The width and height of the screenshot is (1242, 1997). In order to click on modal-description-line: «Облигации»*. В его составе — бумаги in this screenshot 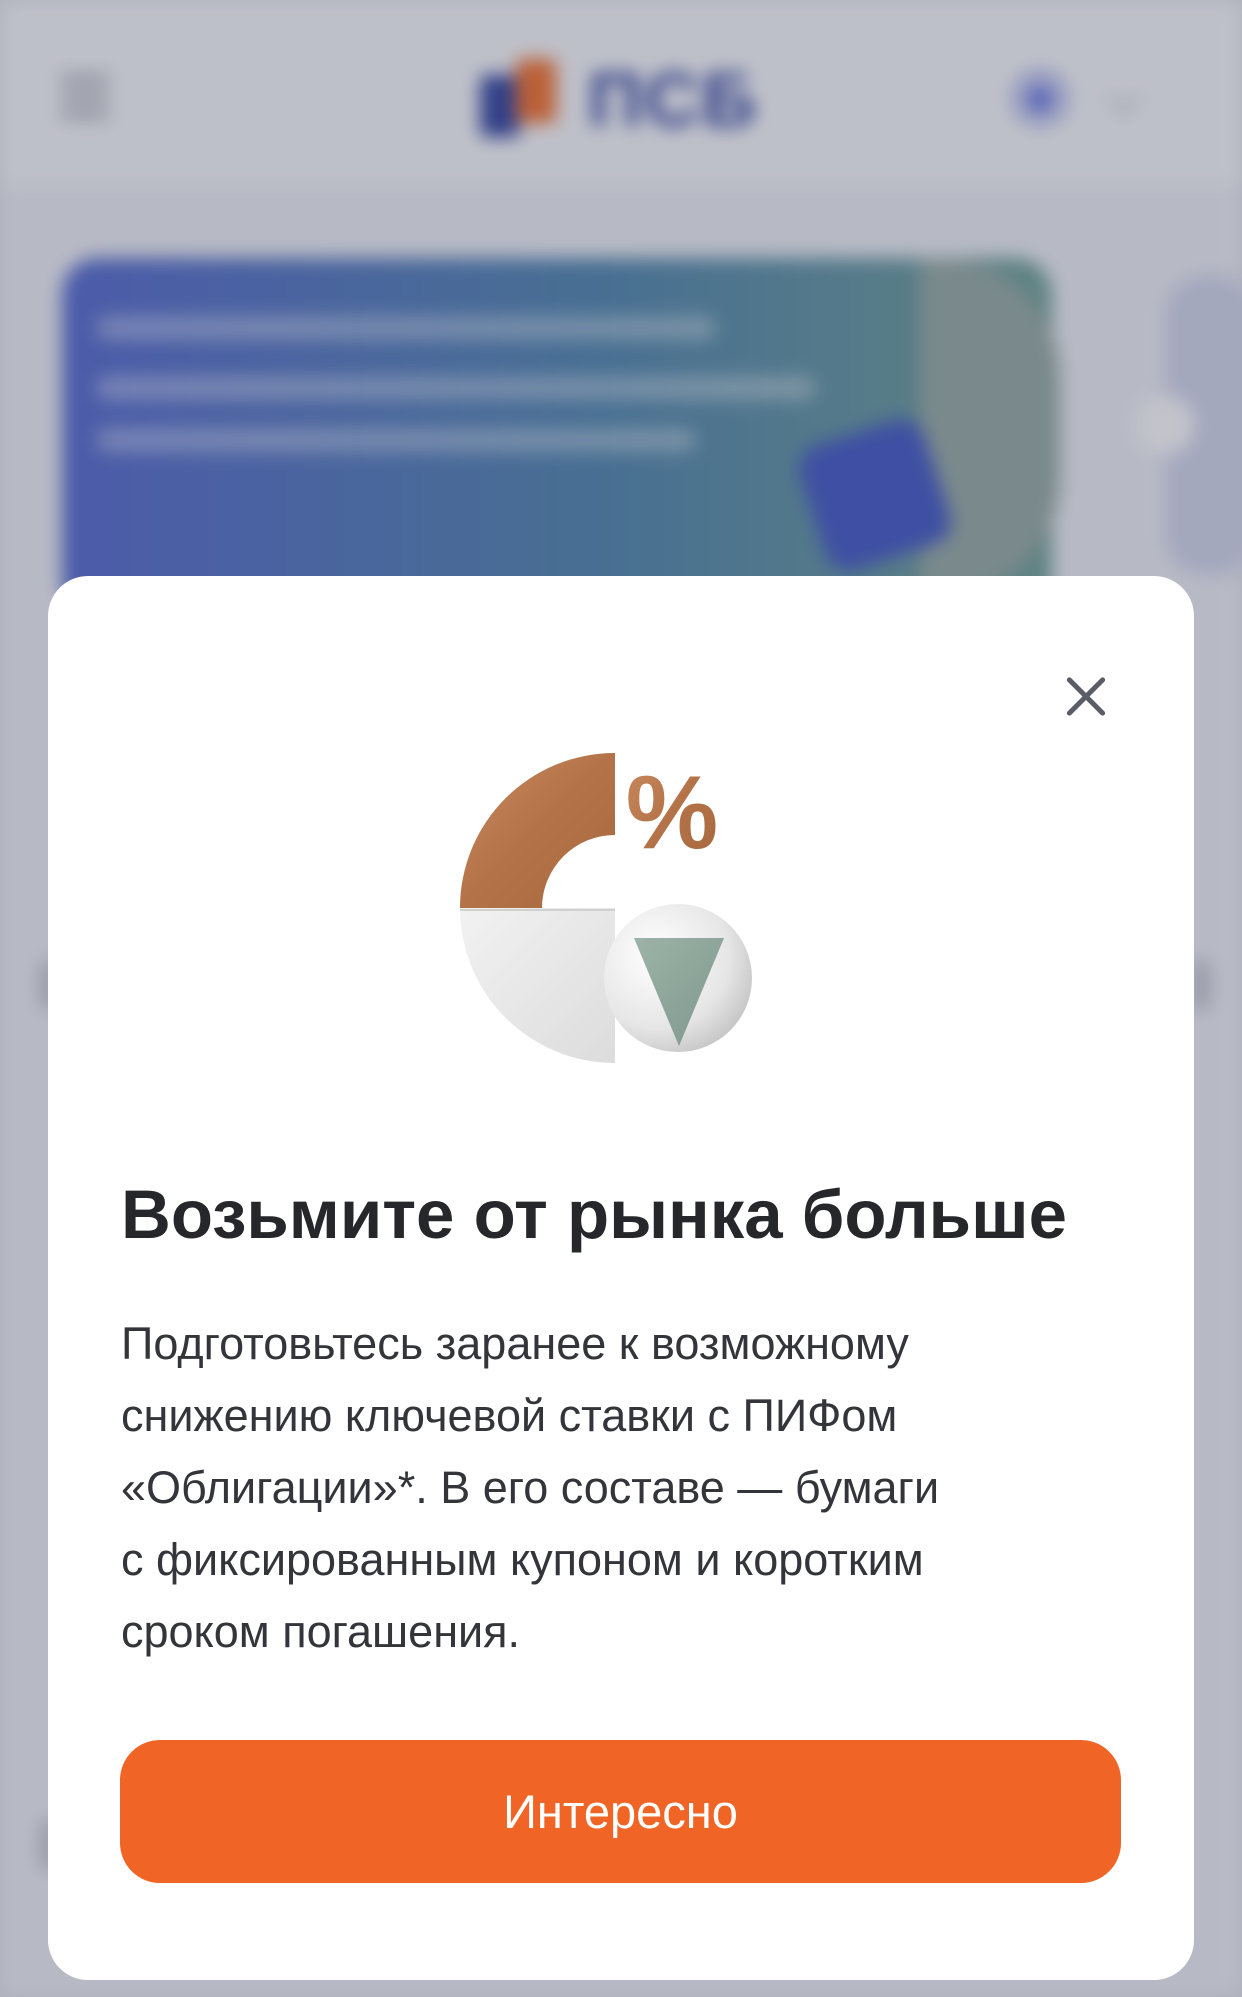, I will do `click(530, 1487)`.